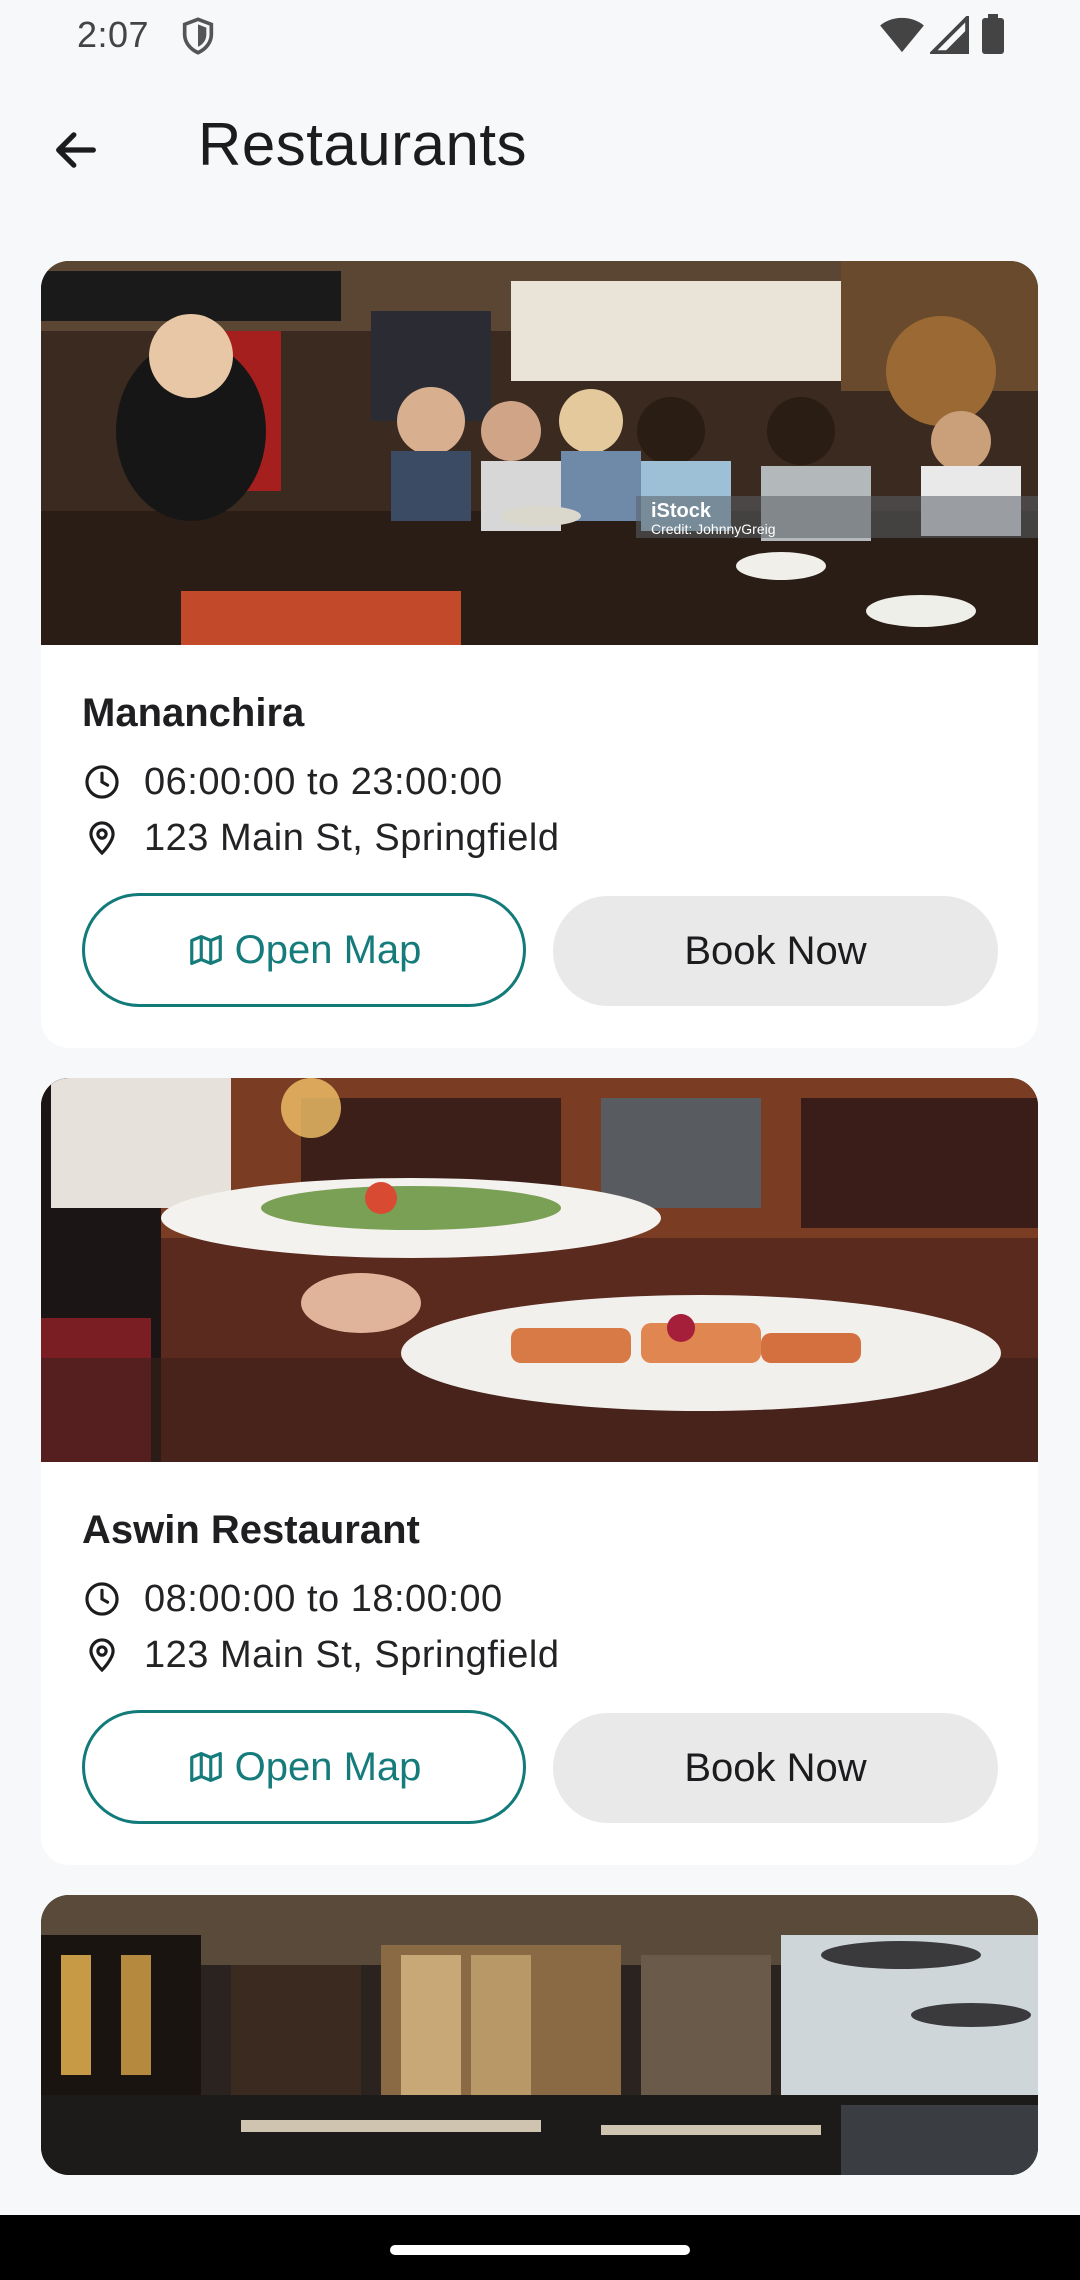  What do you see at coordinates (193, 713) in the screenshot?
I see `restaurant-name: Mananchira` at bounding box center [193, 713].